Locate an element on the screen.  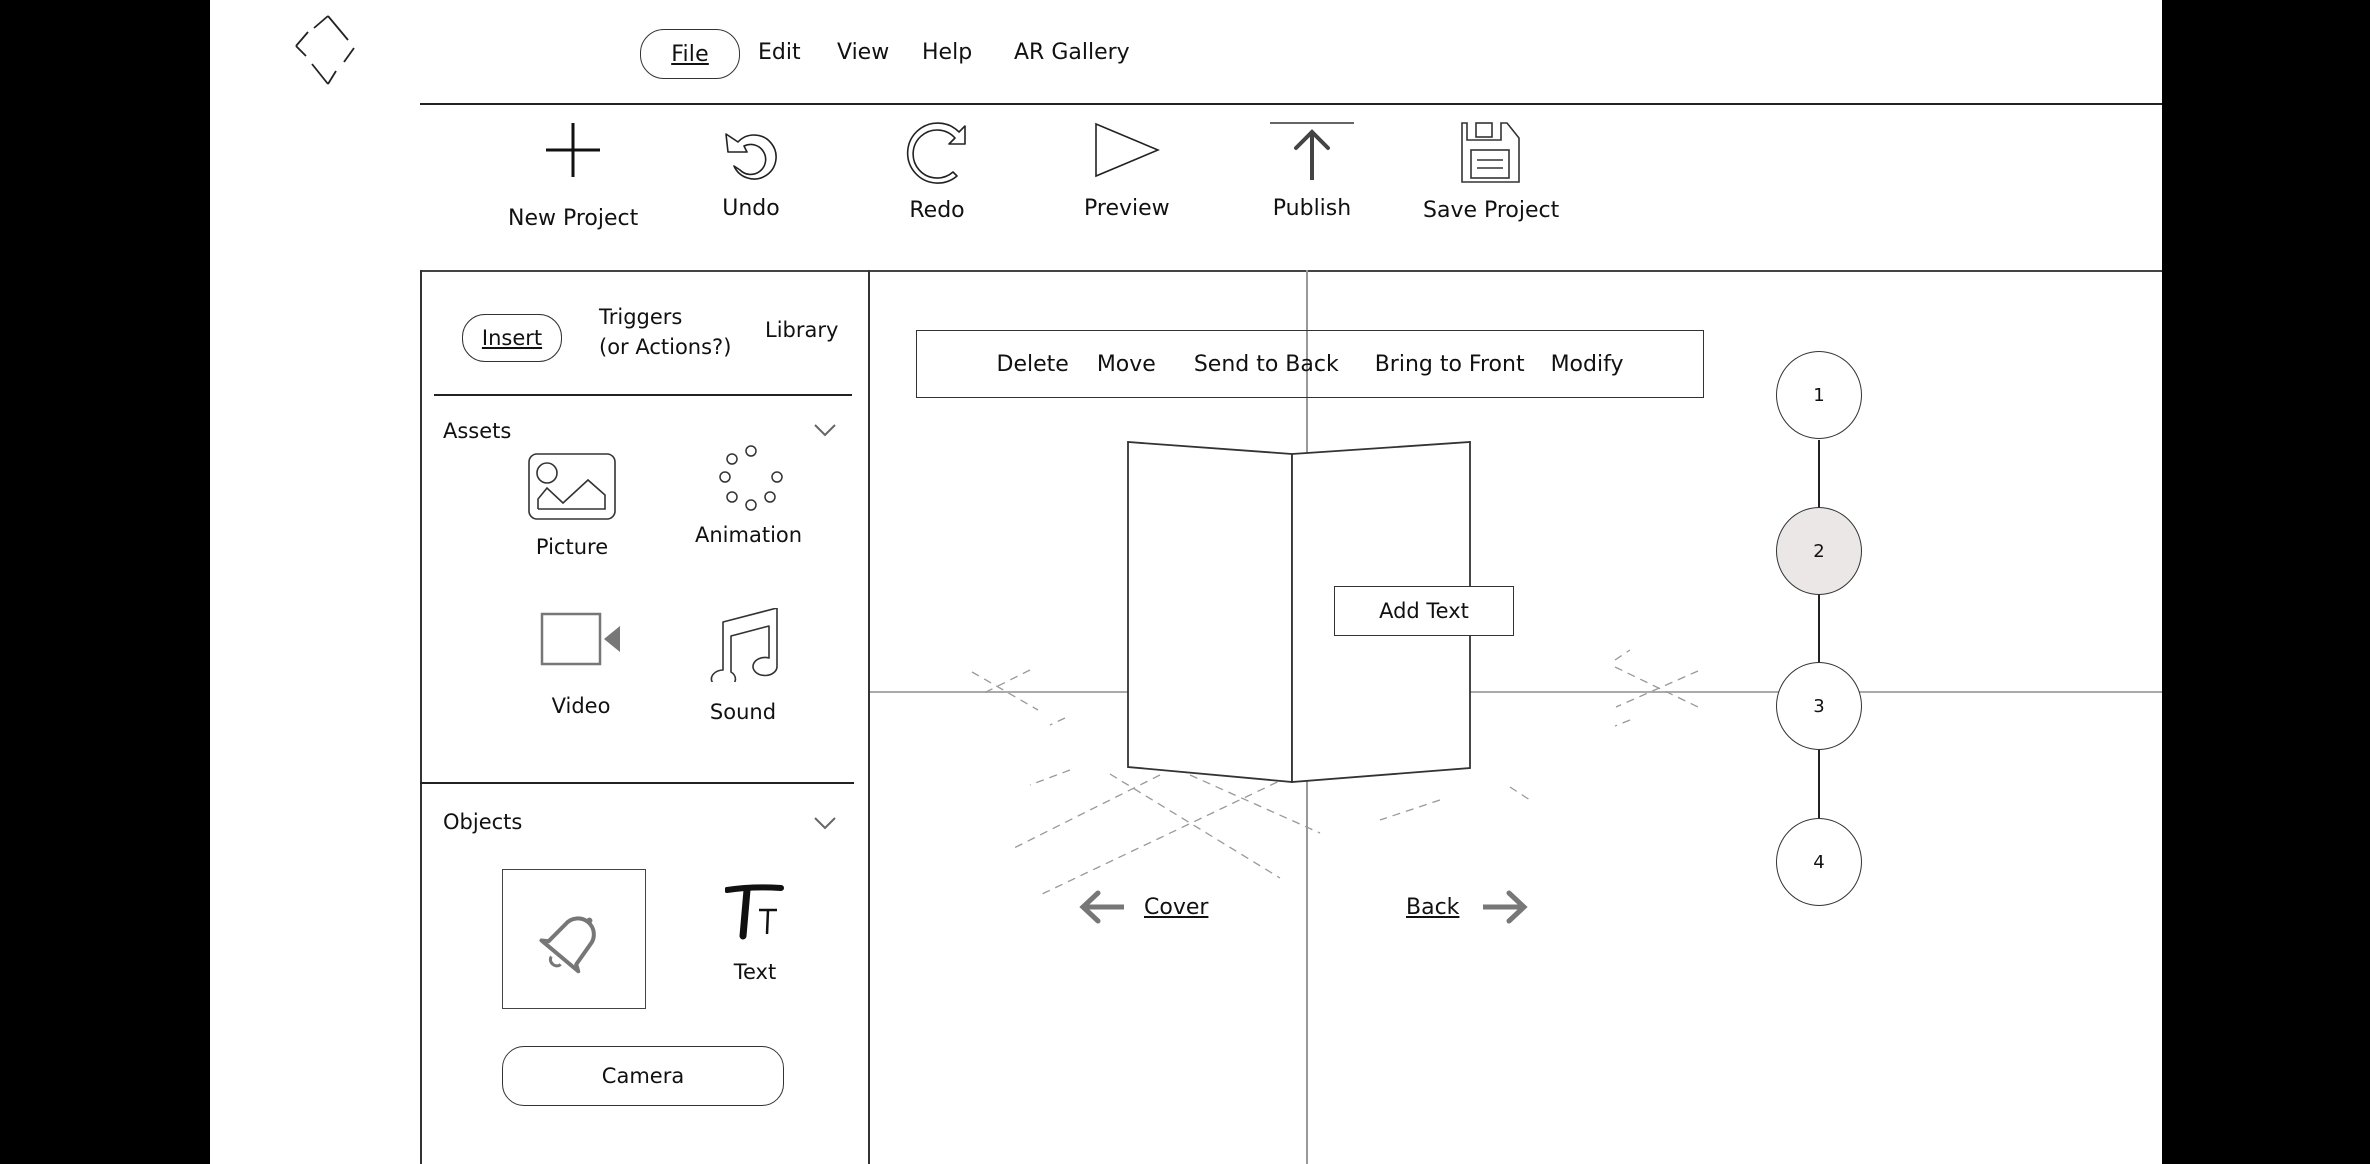
next-page-link: Back is located at coordinates (1467, 907).